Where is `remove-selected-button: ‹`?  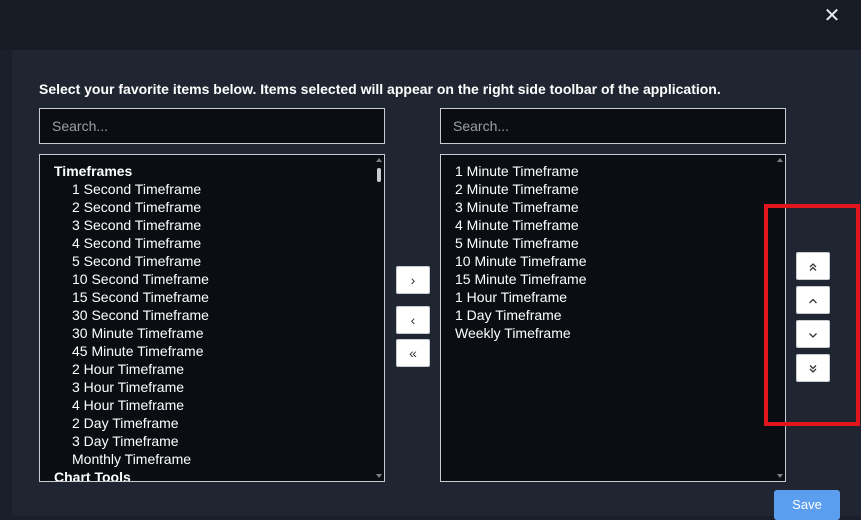
remove-selected-button: ‹ is located at coordinates (413, 320).